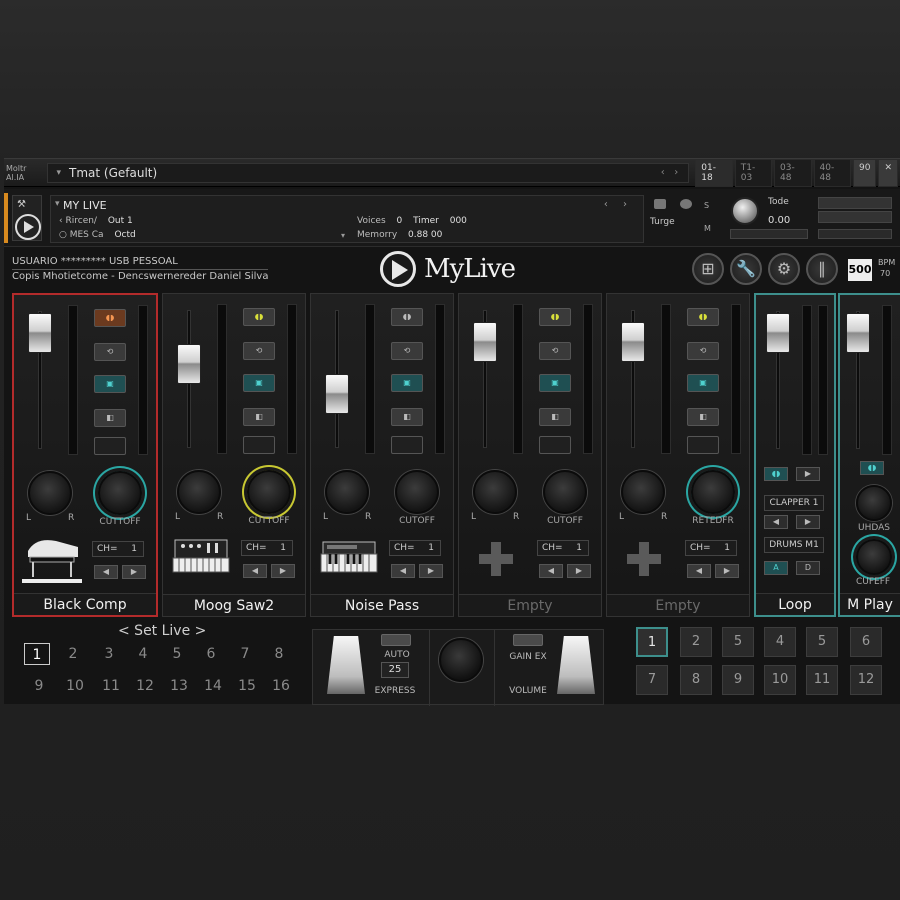  What do you see at coordinates (85, 604) in the screenshot?
I see `strip-name: Black Comp` at bounding box center [85, 604].